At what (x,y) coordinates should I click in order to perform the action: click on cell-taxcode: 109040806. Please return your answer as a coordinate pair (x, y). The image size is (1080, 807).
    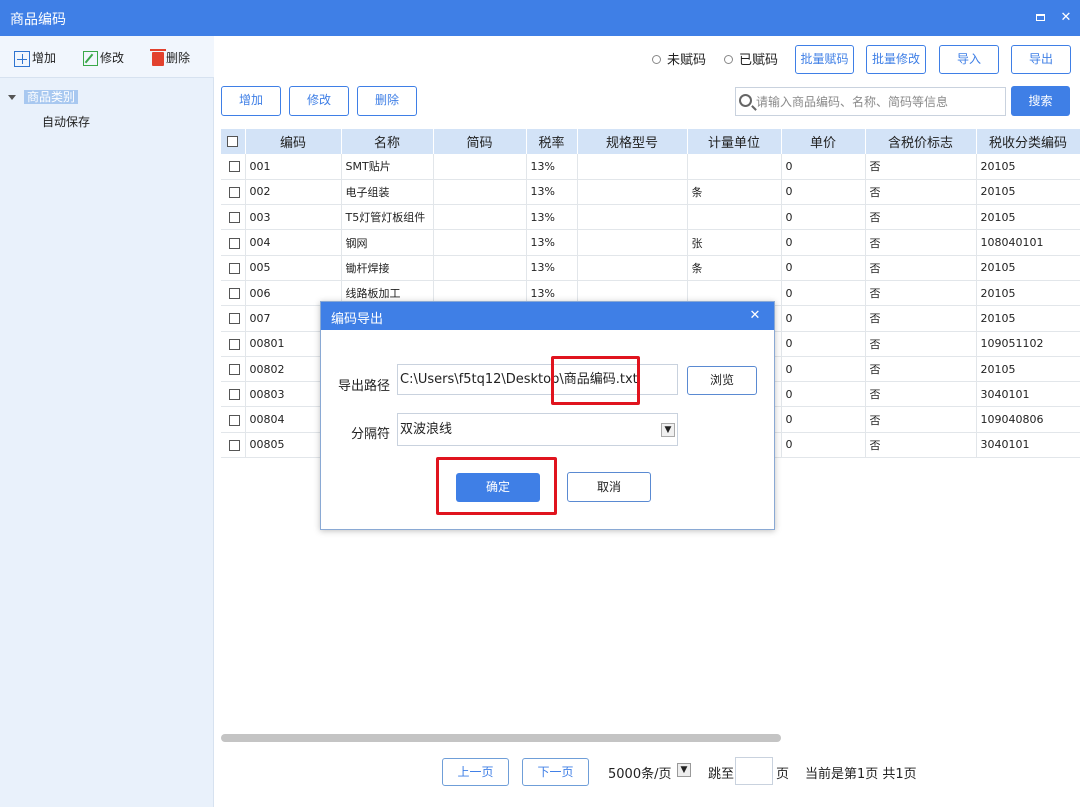
    Looking at the image, I should click on (1028, 419).